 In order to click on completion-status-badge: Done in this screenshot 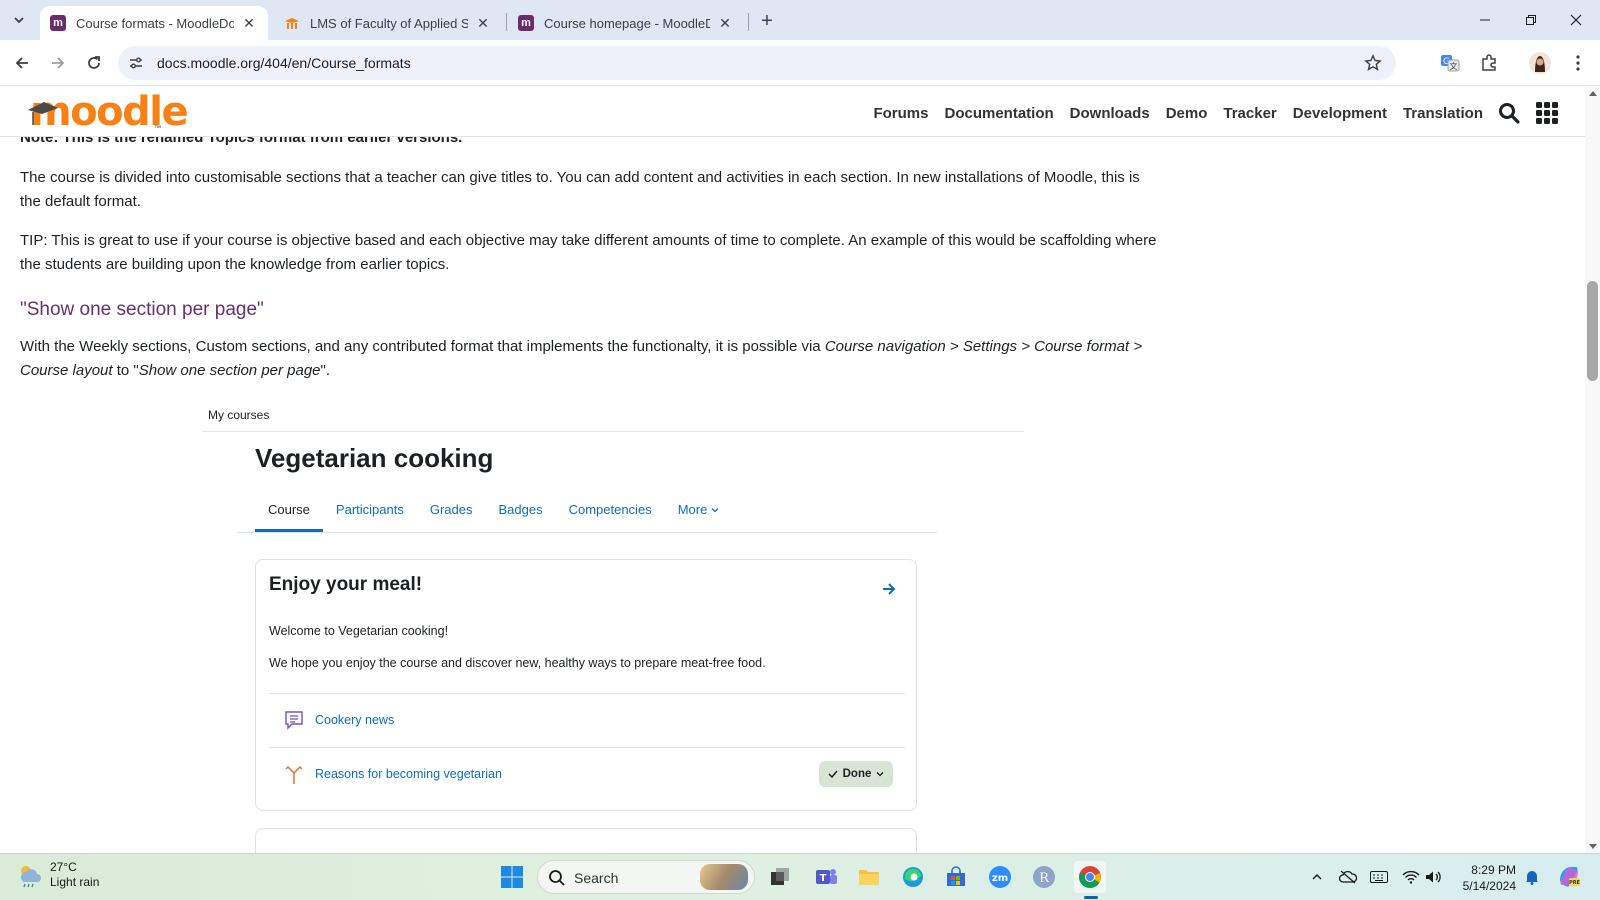, I will do `click(856, 774)`.